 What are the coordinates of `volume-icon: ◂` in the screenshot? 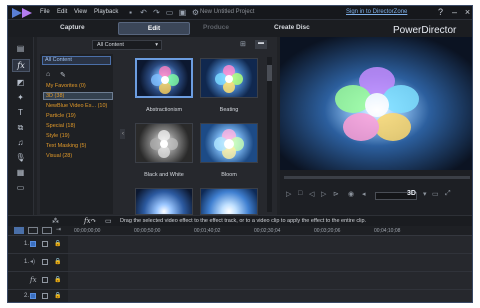 It's located at (364, 194).